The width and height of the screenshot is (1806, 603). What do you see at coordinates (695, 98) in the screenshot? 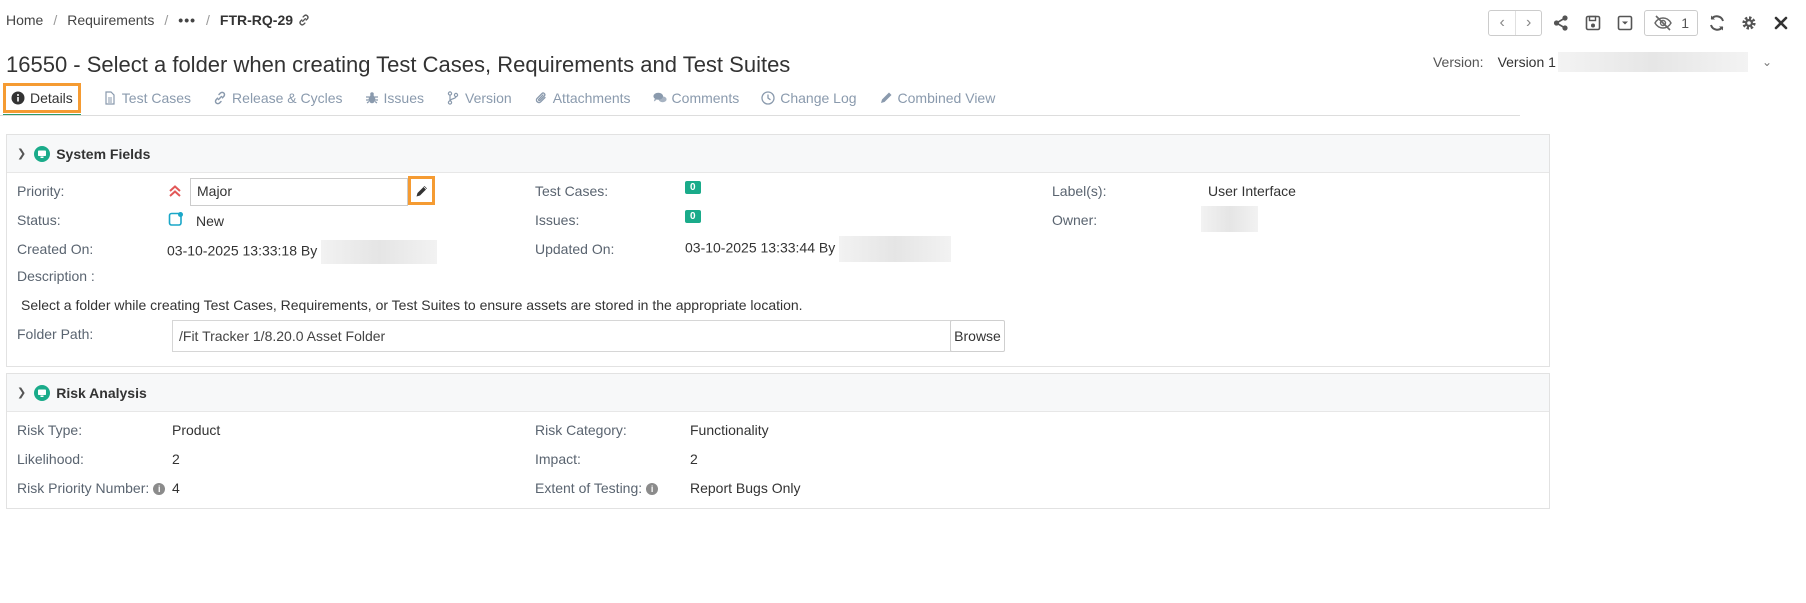
I see `tab-comments: Comments` at bounding box center [695, 98].